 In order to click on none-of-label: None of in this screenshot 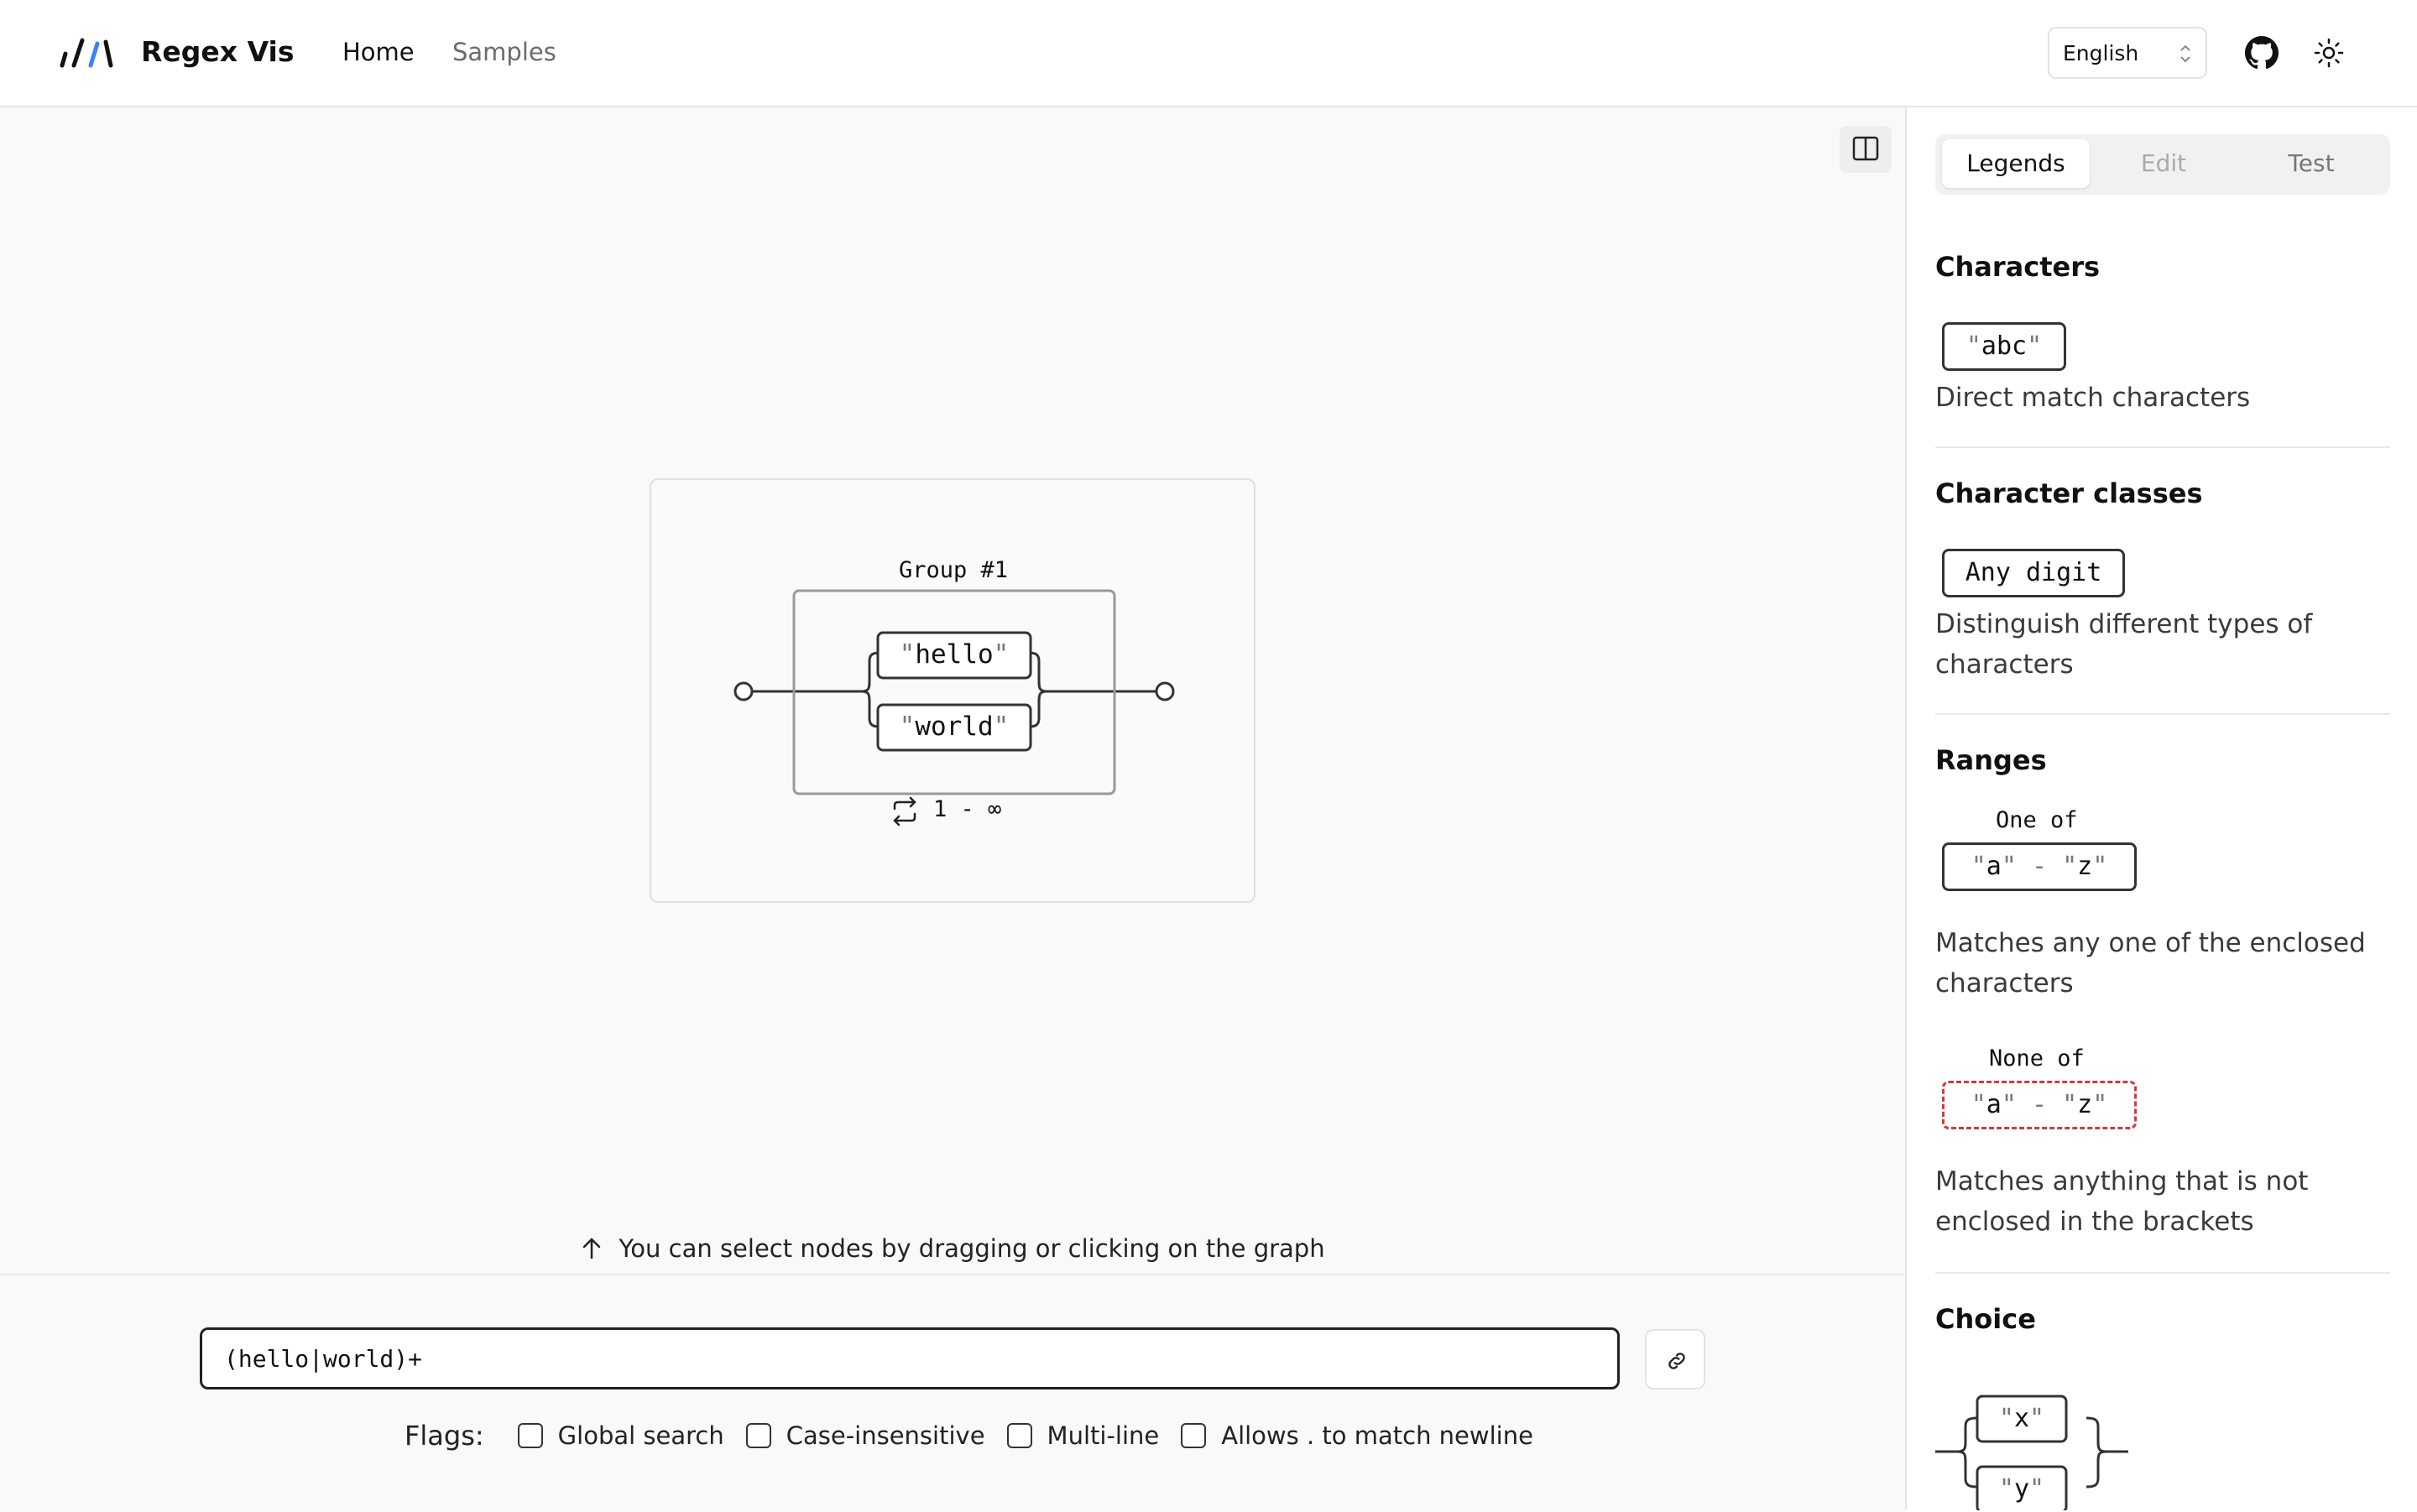, I will do `click(2037, 1058)`.